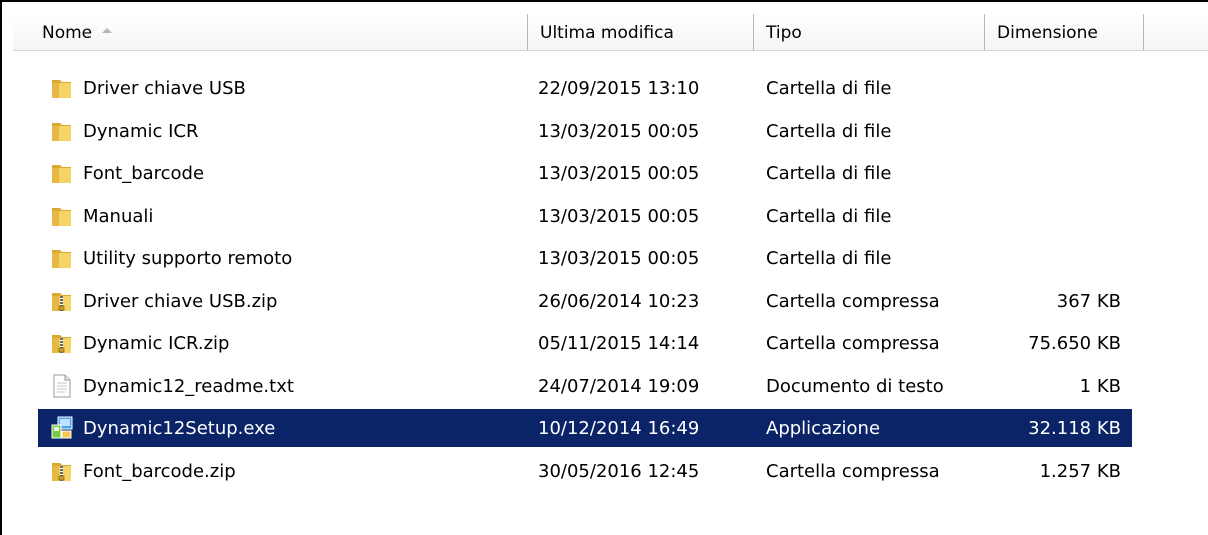  I want to click on file-modified: 26/06/2014 10:23, so click(619, 301).